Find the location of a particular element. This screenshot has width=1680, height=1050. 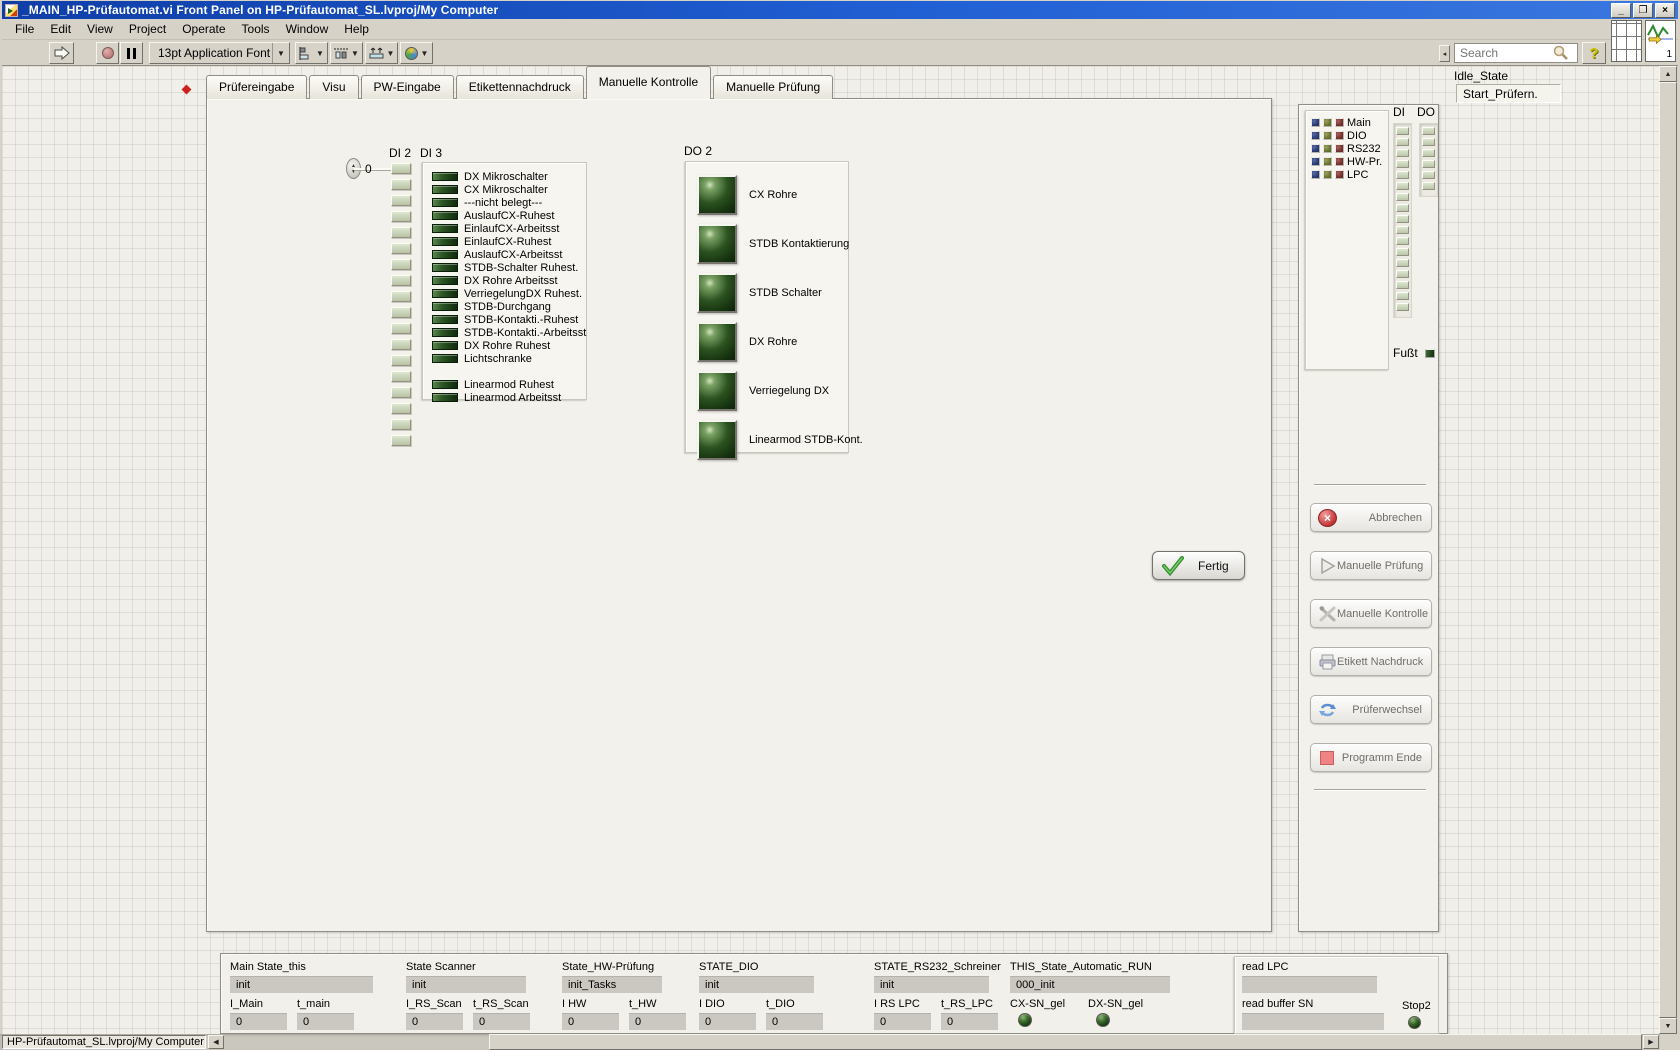

cluster-field-label: I DIO is located at coordinates (712, 1004).